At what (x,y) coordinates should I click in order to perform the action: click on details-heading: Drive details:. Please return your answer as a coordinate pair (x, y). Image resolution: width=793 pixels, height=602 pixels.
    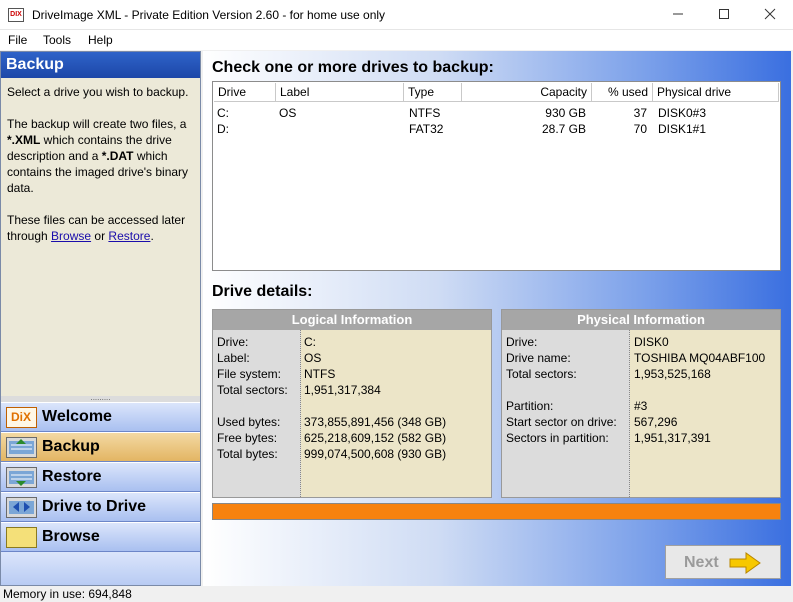
    Looking at the image, I should click on (262, 291).